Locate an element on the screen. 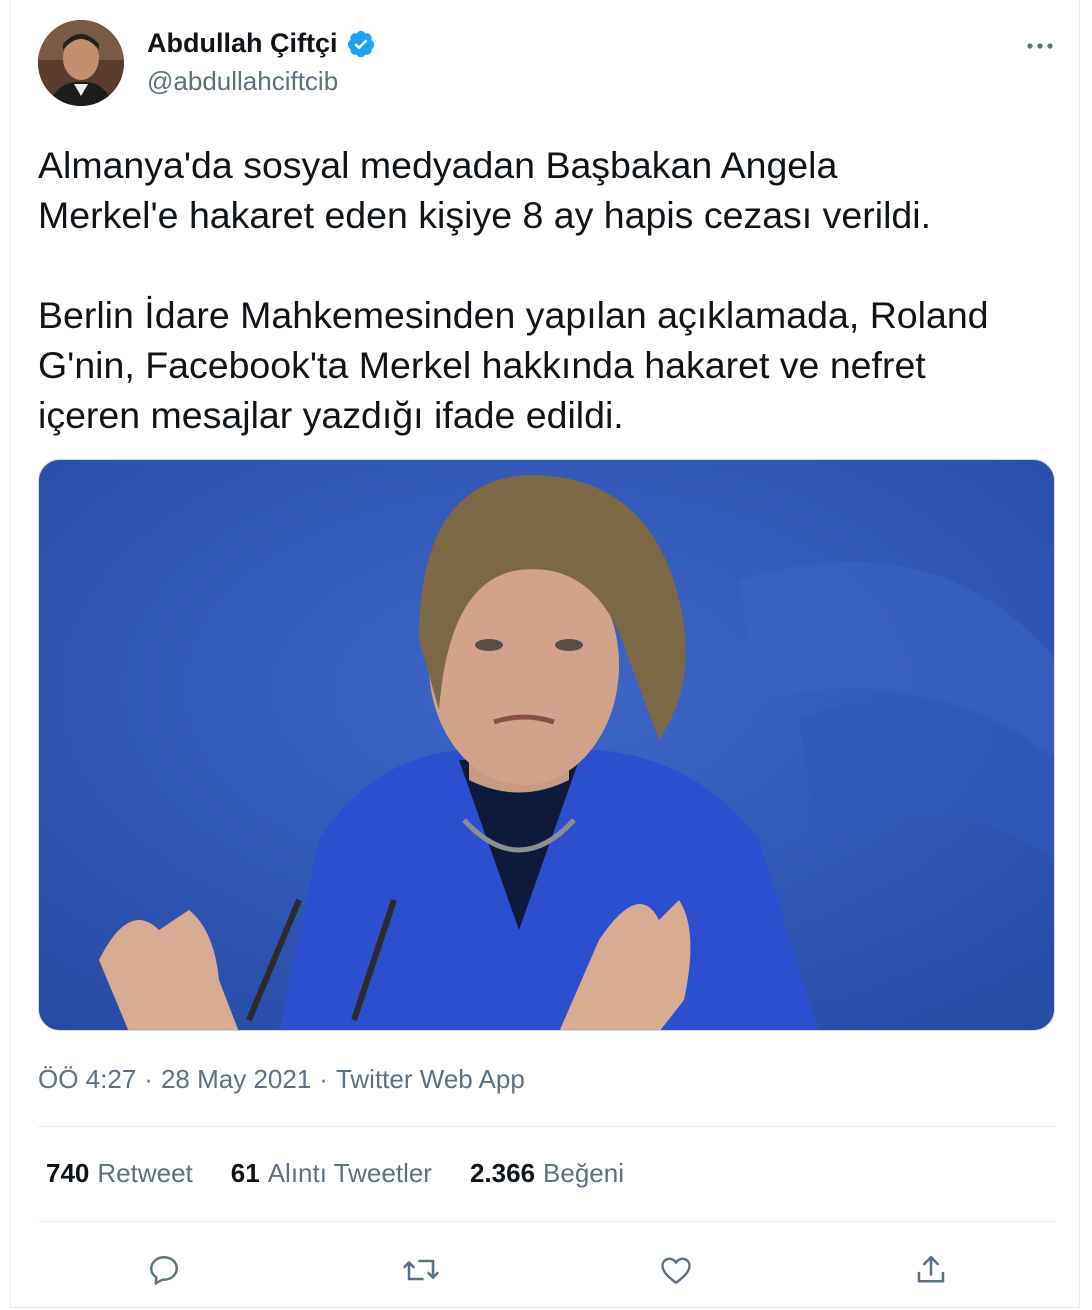 The height and width of the screenshot is (1310, 1092). like-button is located at coordinates (676, 1270).